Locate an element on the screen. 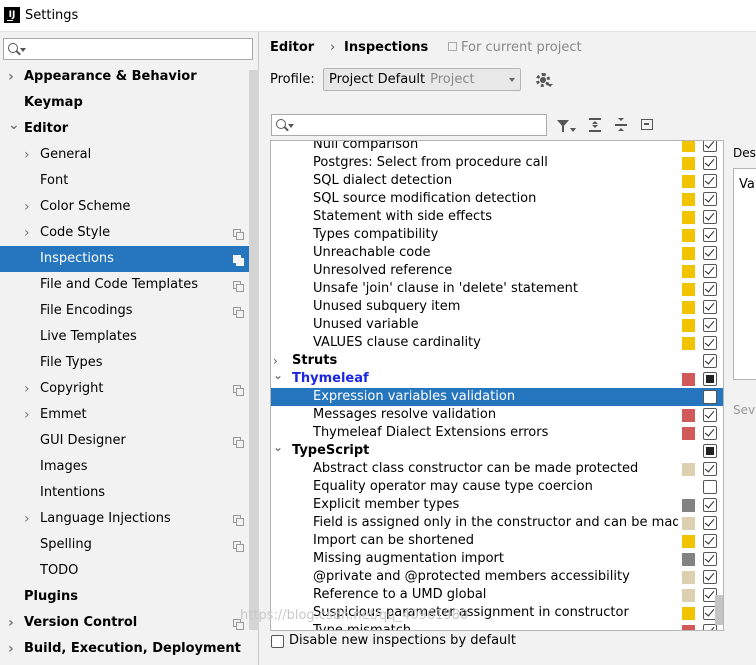 The image size is (756, 665). sidebar-item-images: Images is located at coordinates (124, 467).